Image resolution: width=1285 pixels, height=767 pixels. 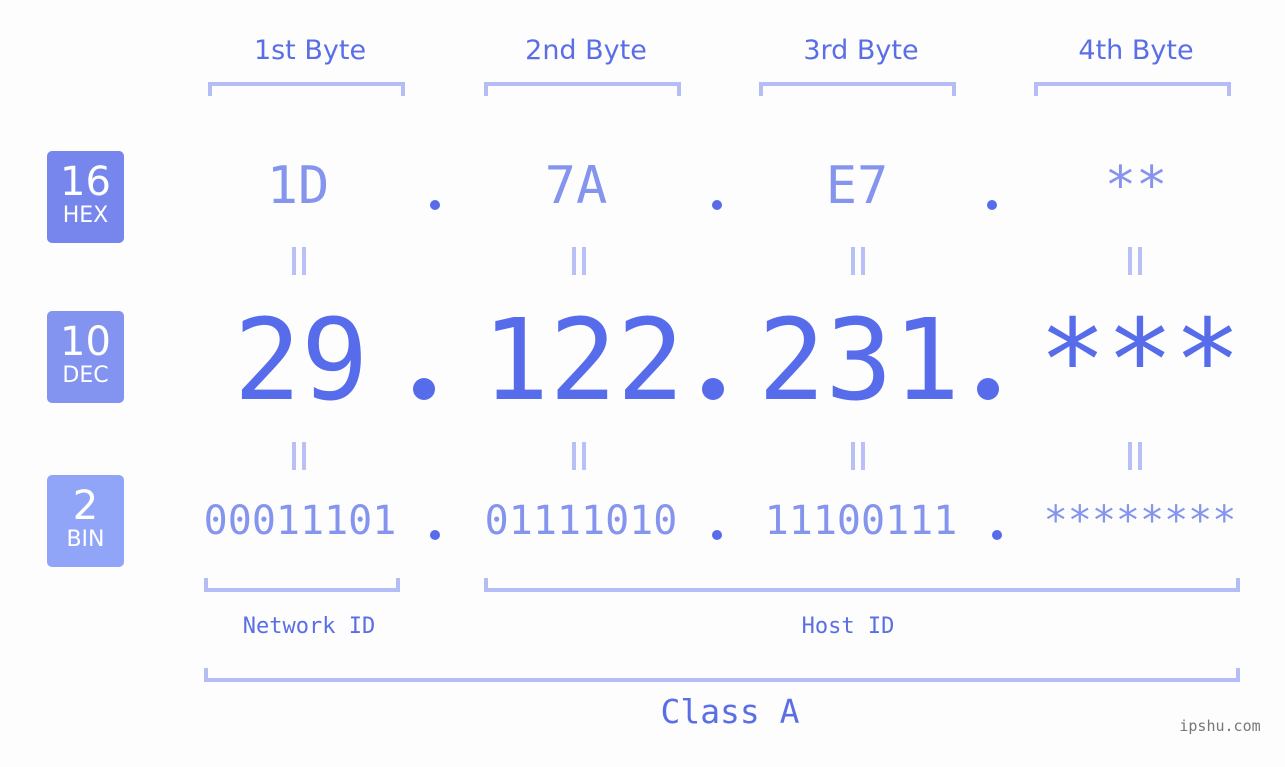 I want to click on host-id-label: Host ID, so click(x=848, y=626).